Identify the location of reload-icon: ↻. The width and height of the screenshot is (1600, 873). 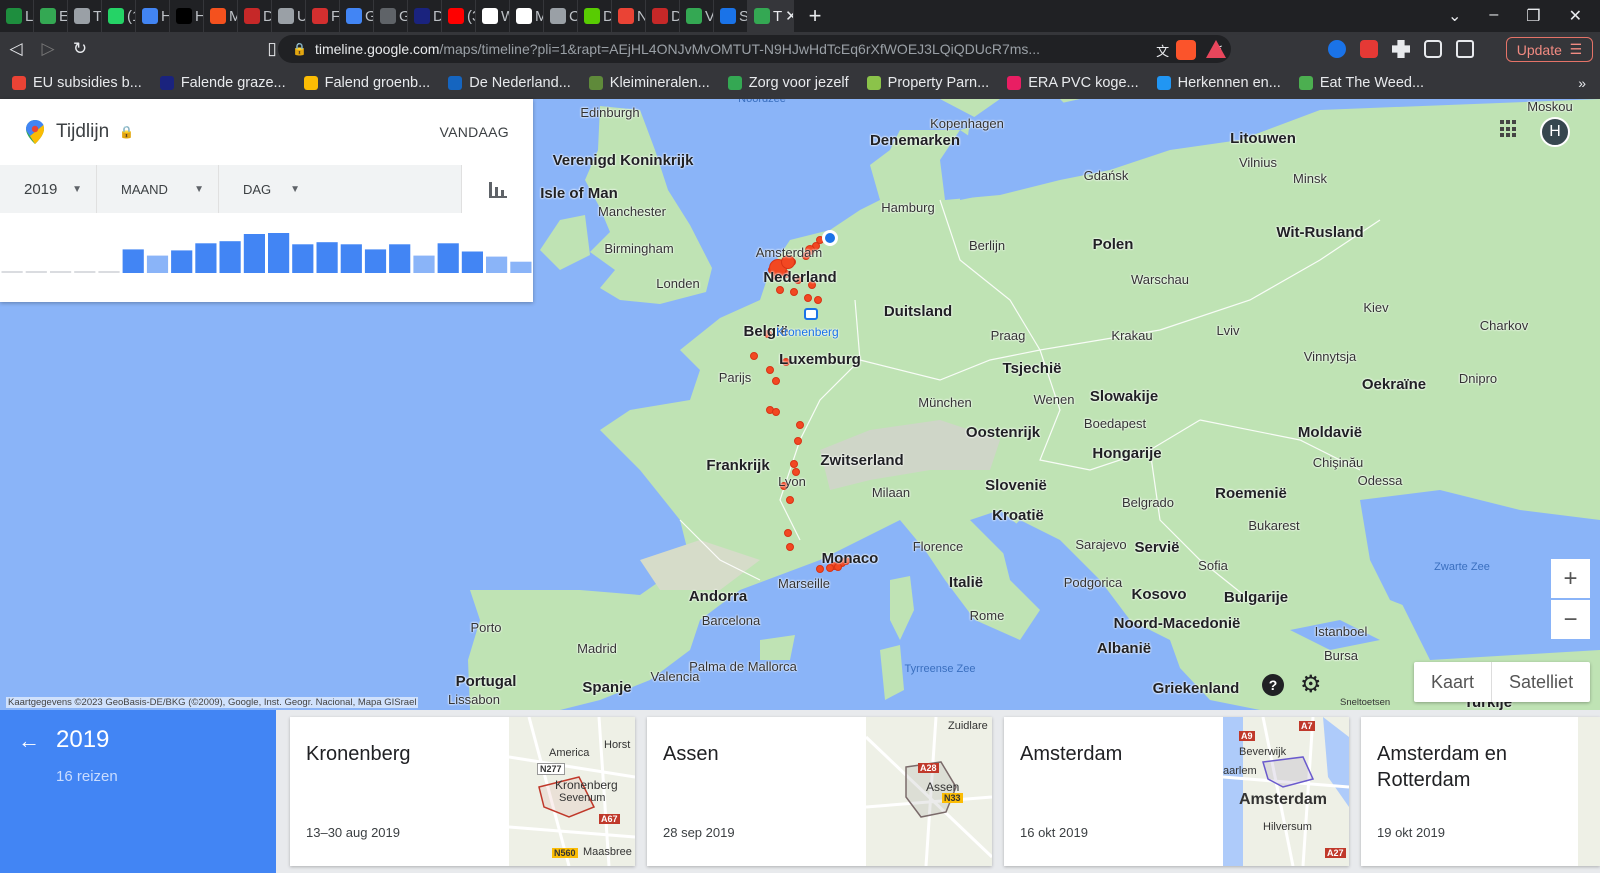
(80, 49).